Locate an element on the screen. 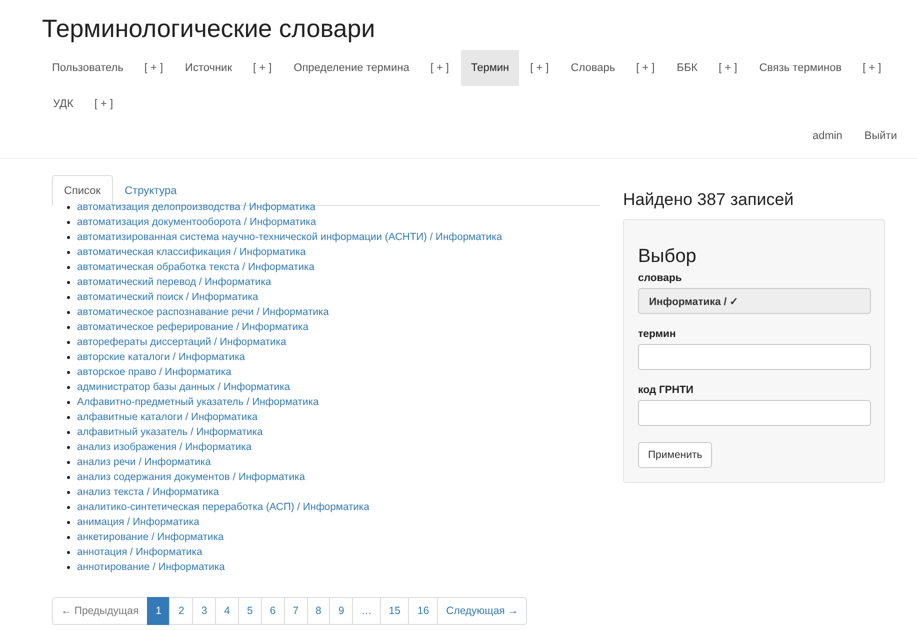 The height and width of the screenshot is (630, 917). page-link: 16 is located at coordinates (423, 611).